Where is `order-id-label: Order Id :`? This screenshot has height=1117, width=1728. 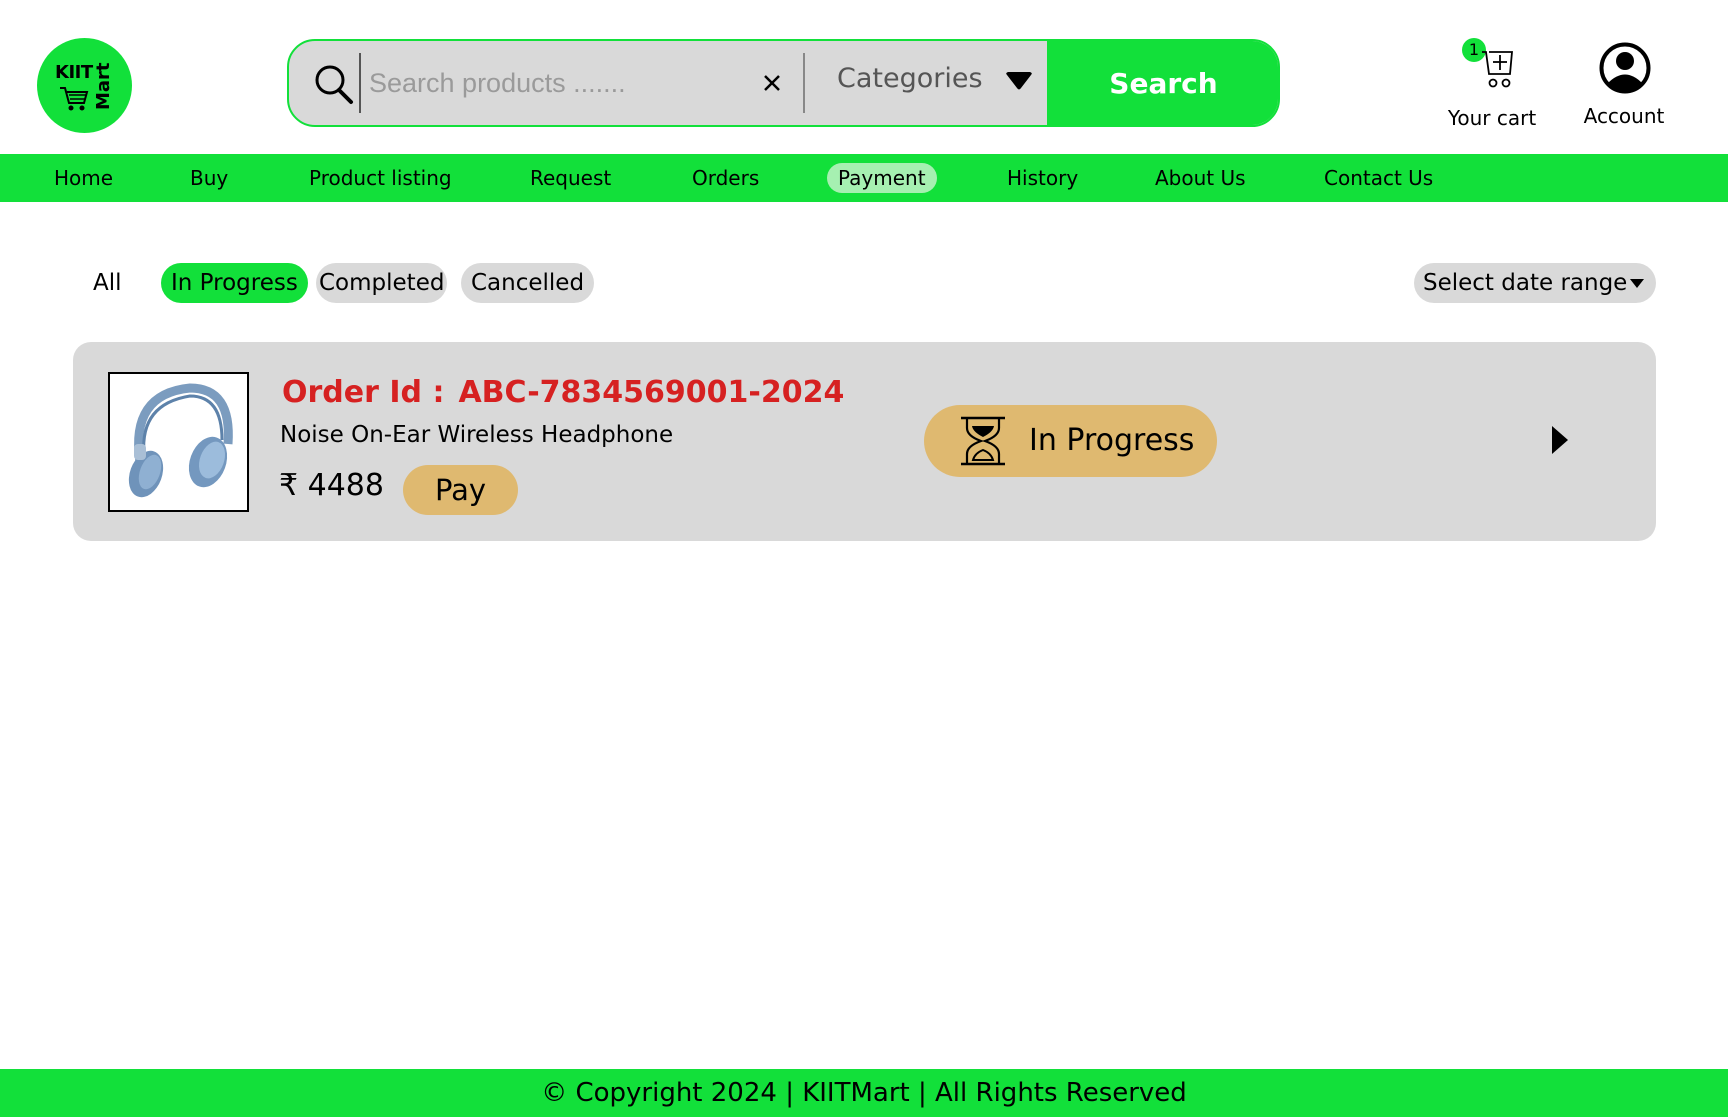
order-id-label: Order Id : is located at coordinates (363, 392).